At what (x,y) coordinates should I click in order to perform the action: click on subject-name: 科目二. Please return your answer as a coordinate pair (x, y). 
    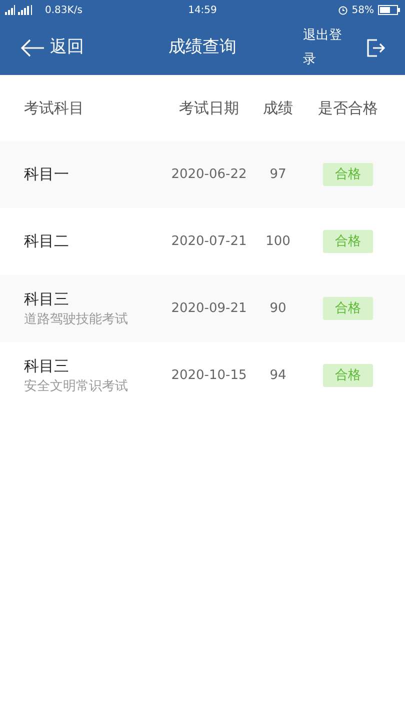
    Looking at the image, I should click on (47, 241).